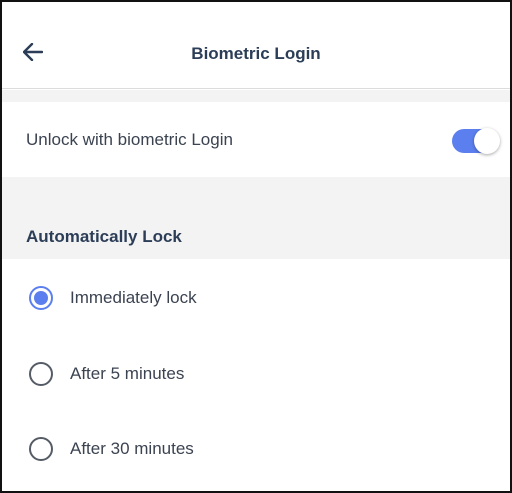 This screenshot has width=512, height=493. What do you see at coordinates (256, 96) in the screenshot?
I see `section-divider` at bounding box center [256, 96].